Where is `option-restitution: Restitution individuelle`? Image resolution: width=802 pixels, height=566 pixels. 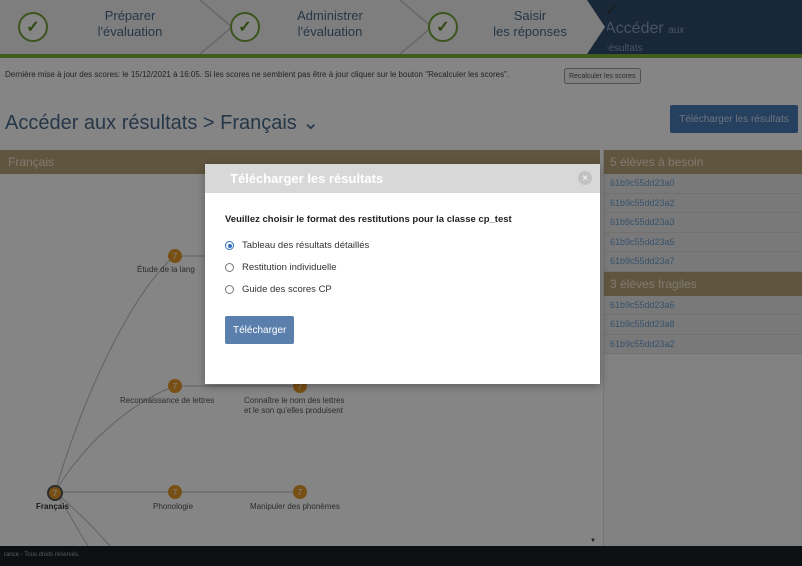 option-restitution: Restitution individuelle is located at coordinates (281, 267).